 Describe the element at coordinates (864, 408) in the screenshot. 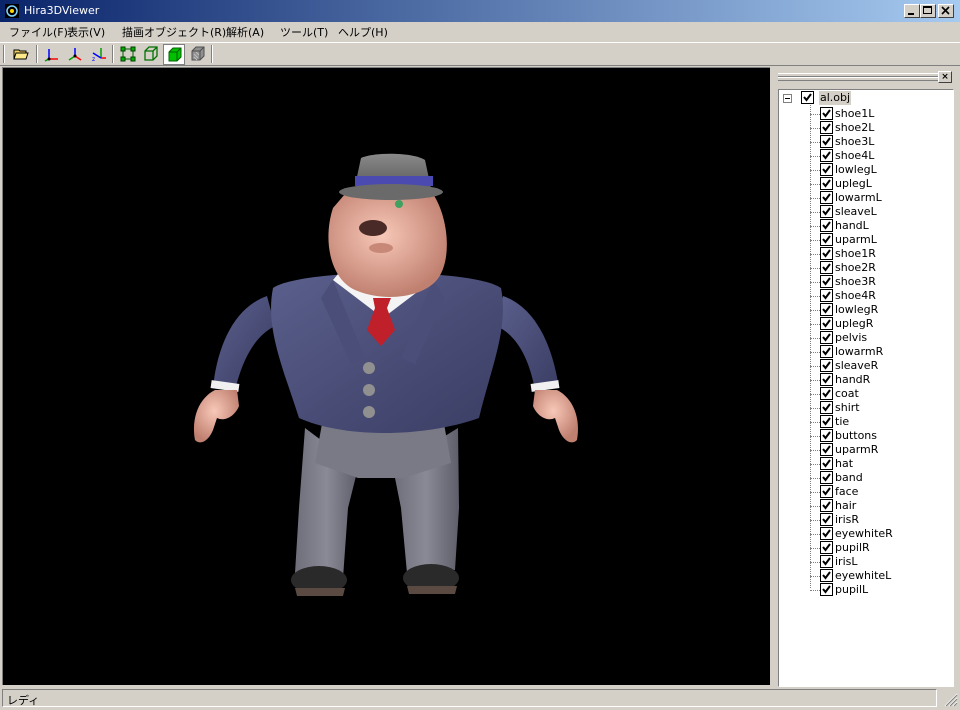

I see `tree-item: shirt` at that location.